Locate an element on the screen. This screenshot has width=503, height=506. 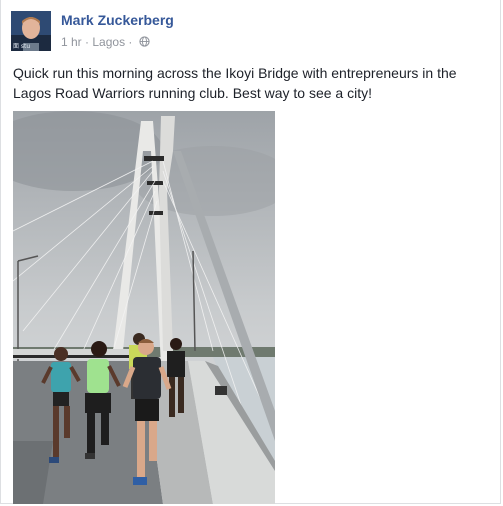
post-location: Lagos is located at coordinates (108, 42).